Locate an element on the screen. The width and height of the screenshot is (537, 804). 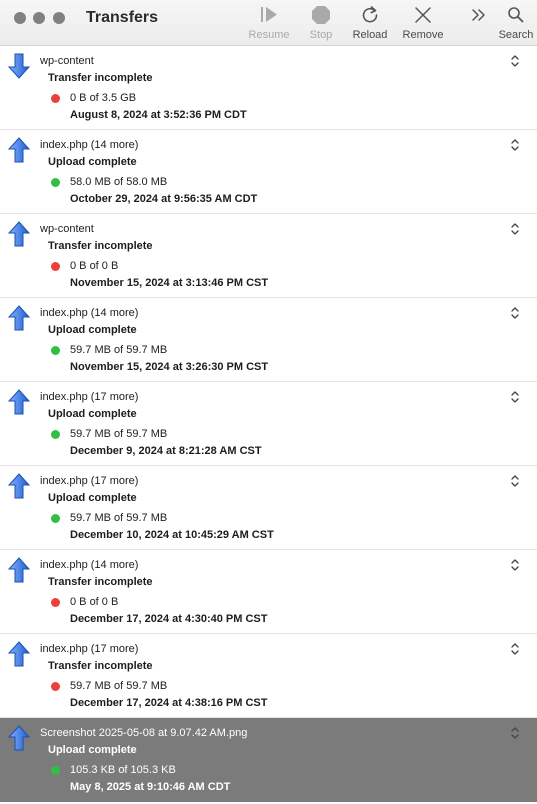
resume-button: Resume is located at coordinates (269, 23).